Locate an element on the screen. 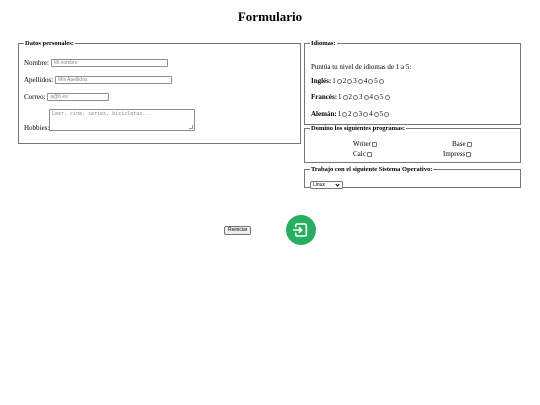  nombre-input: Mi nombre is located at coordinates (109, 63).